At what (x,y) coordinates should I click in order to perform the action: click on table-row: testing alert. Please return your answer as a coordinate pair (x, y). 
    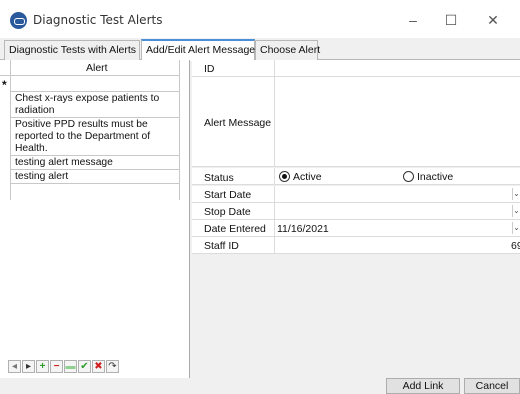
    Looking at the image, I should click on (95, 177).